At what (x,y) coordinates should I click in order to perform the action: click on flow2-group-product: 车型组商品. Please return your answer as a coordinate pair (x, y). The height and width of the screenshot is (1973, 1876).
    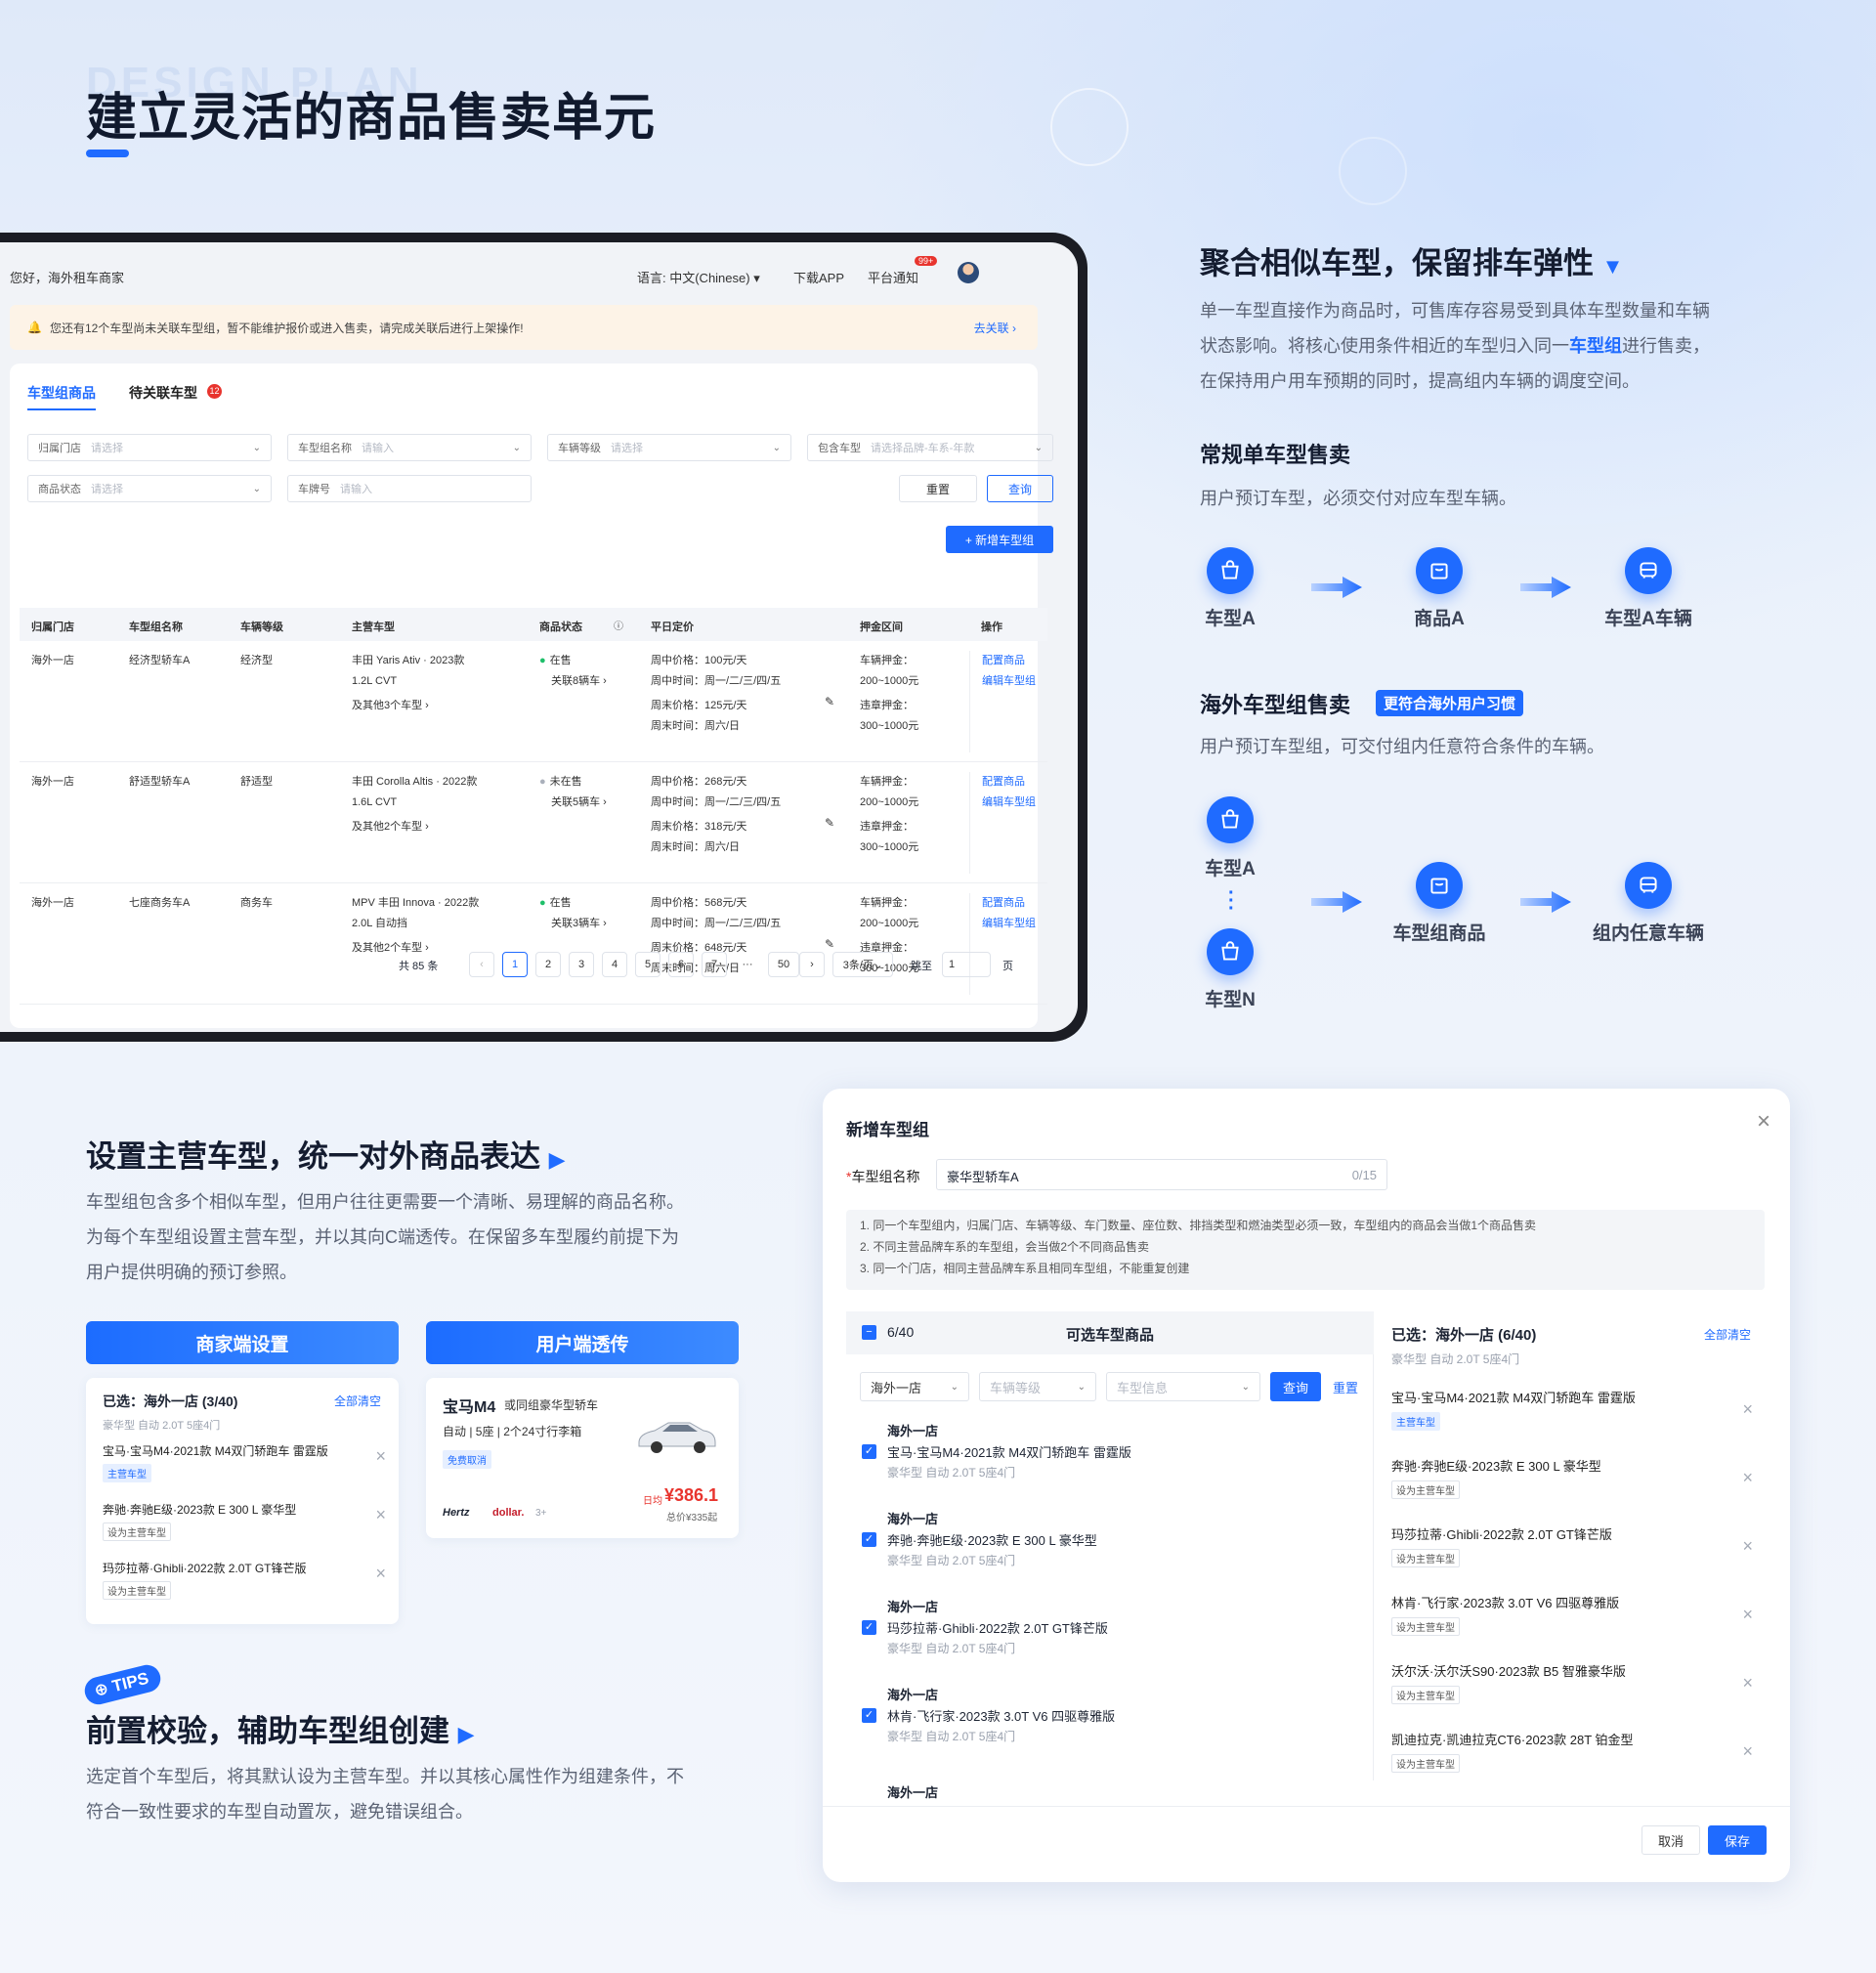
    Looking at the image, I should click on (1439, 933).